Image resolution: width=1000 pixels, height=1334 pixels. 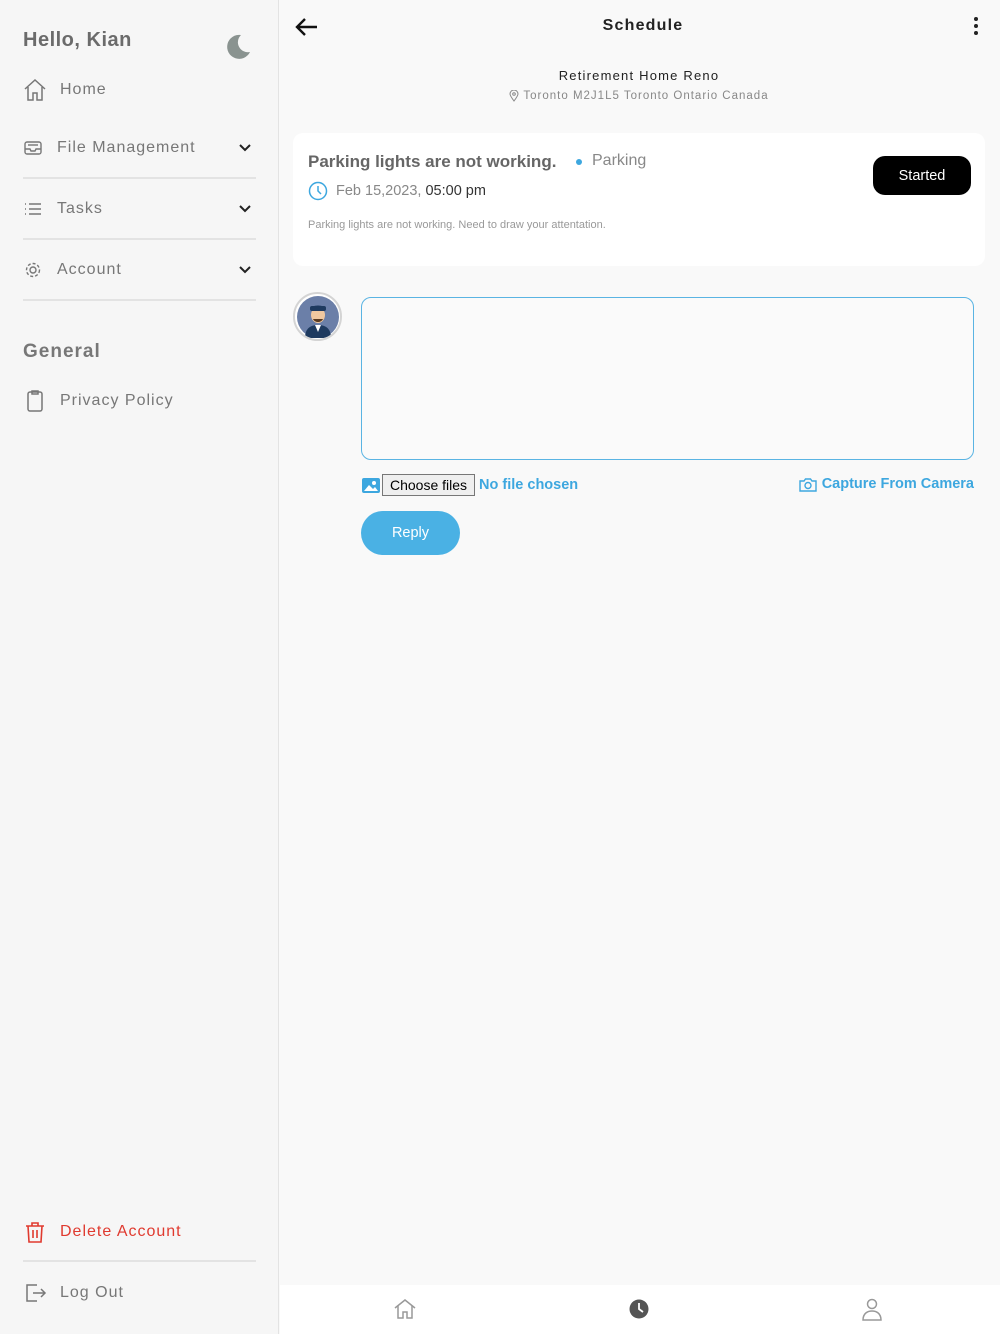 What do you see at coordinates (121, 1231) in the screenshot?
I see `sidebar-item-label: Delete Account` at bounding box center [121, 1231].